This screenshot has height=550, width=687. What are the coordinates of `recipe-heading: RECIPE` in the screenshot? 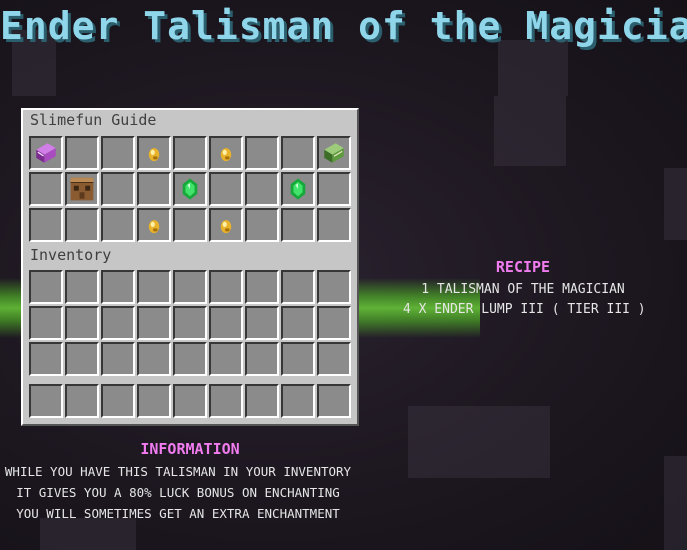 It's located at (523, 267).